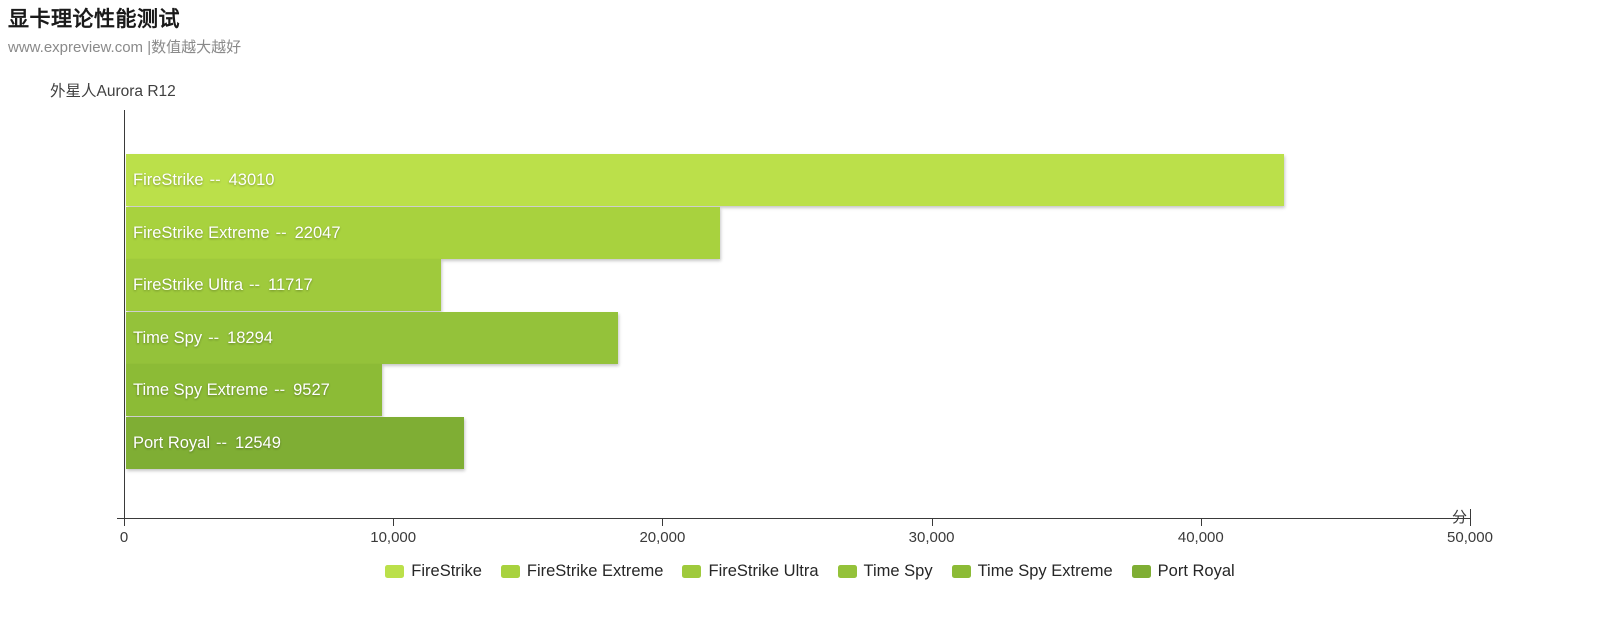 This screenshot has width=1620, height=634. Describe the element at coordinates (1460, 517) in the screenshot. I see `x-axis-unit-label: 分` at that location.